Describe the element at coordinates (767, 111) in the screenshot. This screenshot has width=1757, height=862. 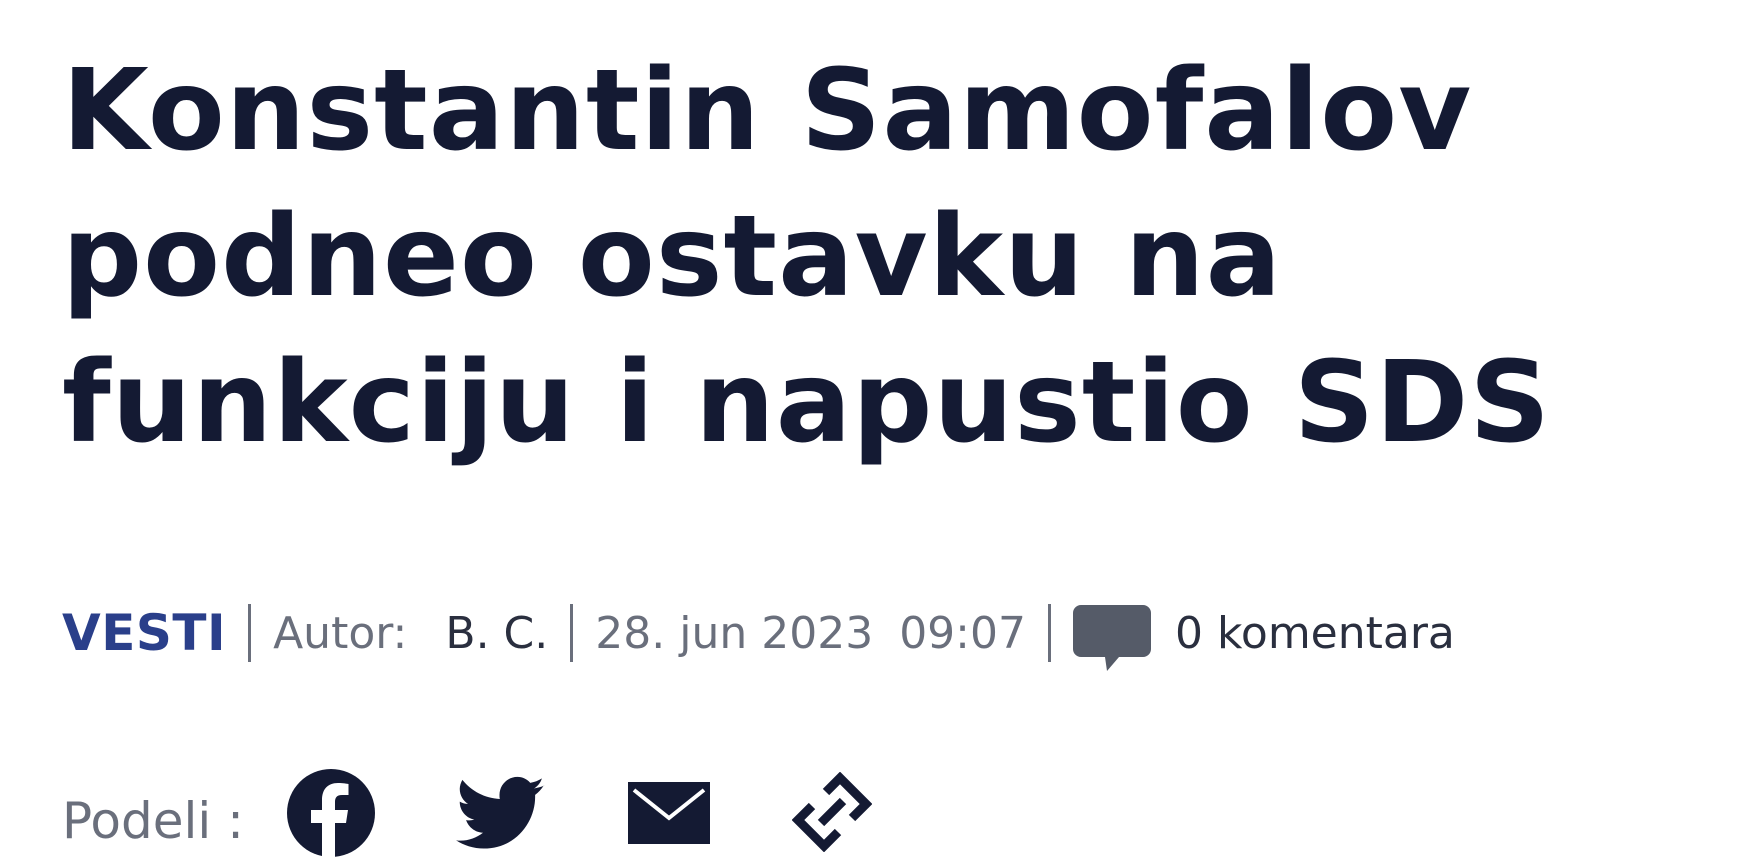
I see `article-title-line: Konstantin Samofalov` at that location.